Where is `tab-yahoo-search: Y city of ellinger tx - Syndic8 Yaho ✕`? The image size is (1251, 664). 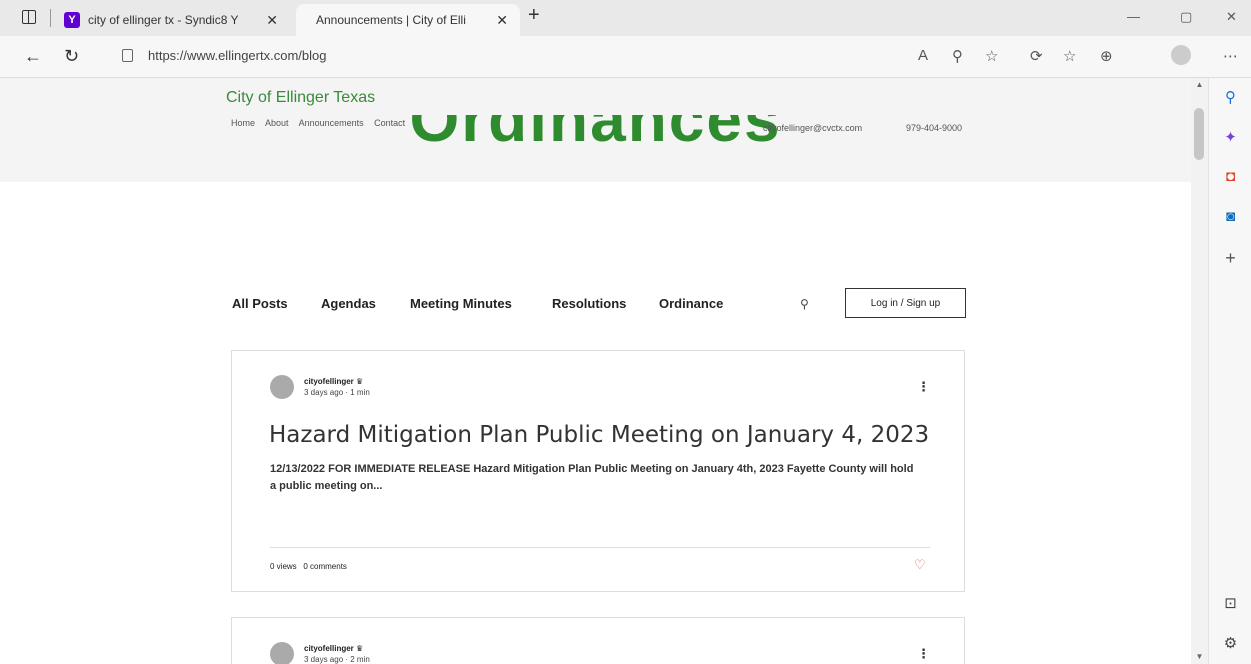 tab-yahoo-search: Y city of ellinger tx - Syndic8 Yaho ✕ is located at coordinates (174, 20).